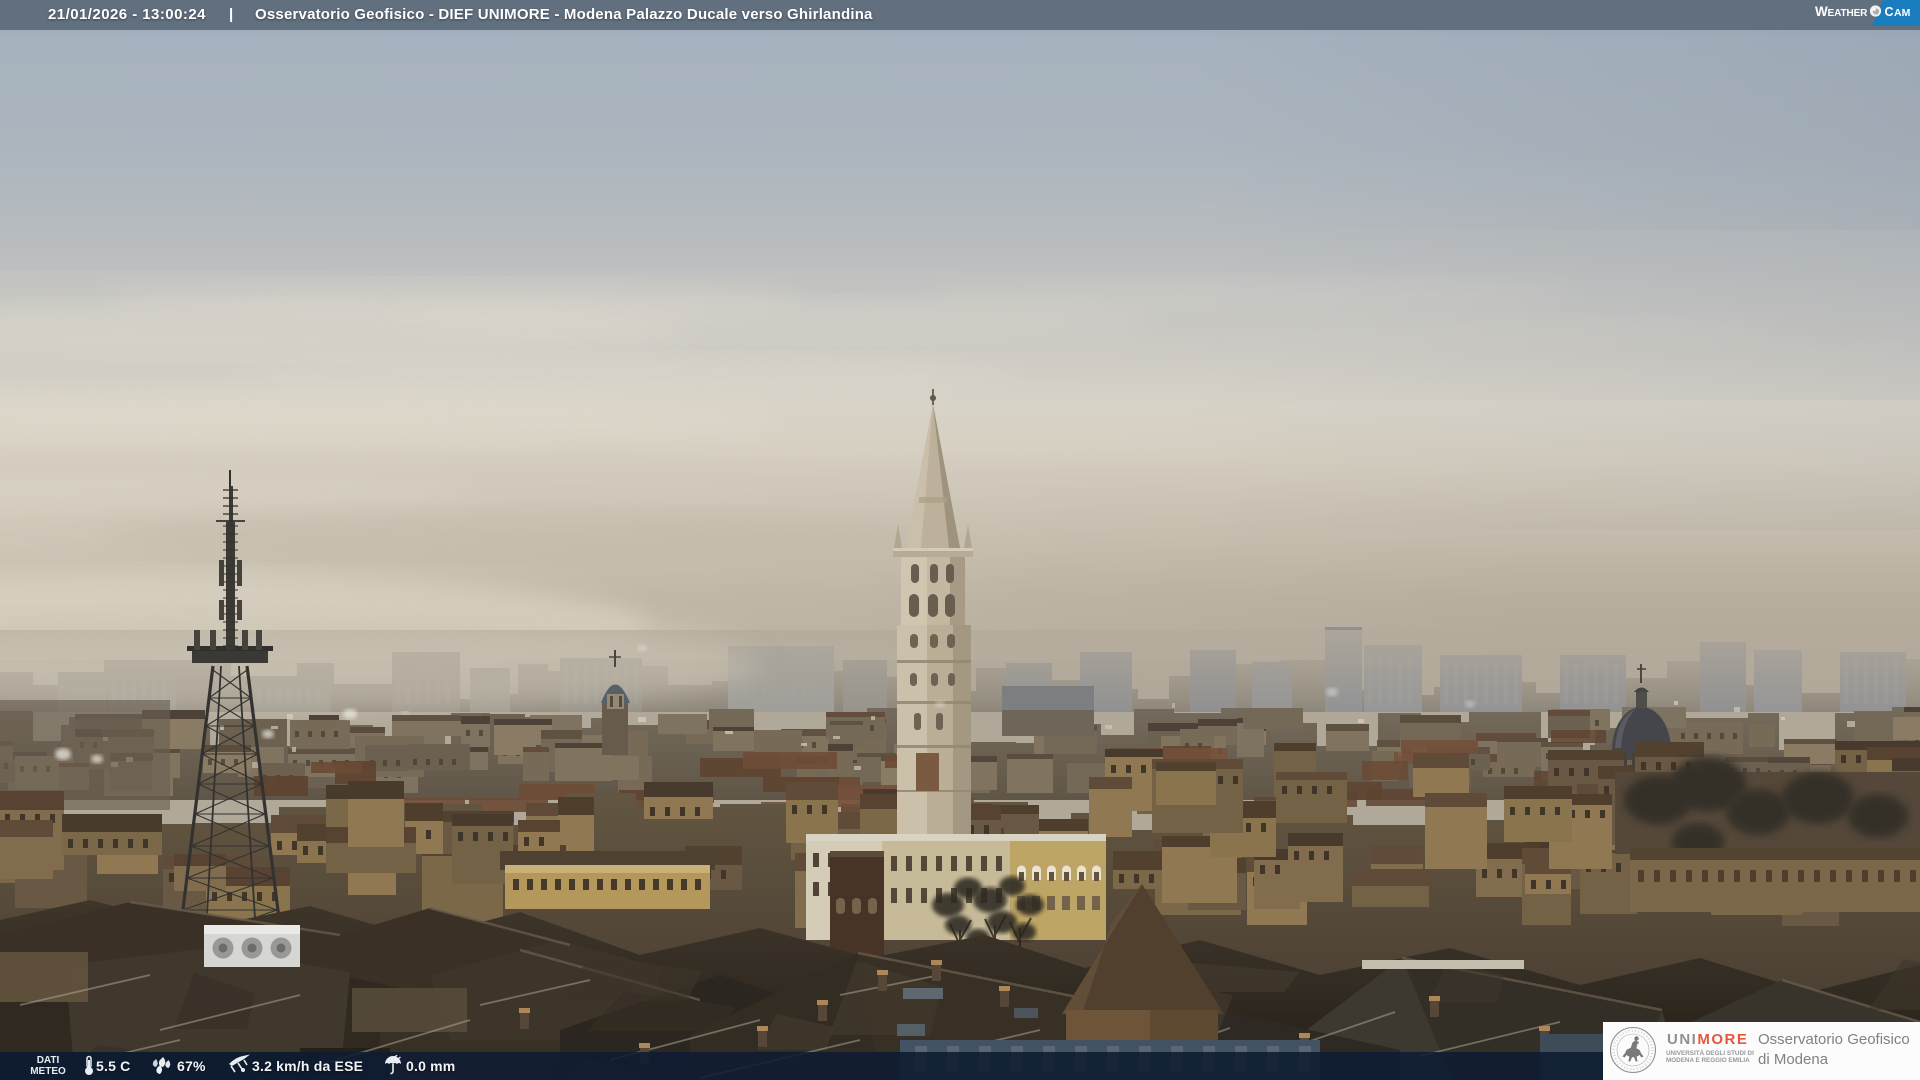 This screenshot has height=1080, width=1920. Describe the element at coordinates (1821, 11) in the screenshot. I see `svg-text: W` at that location.